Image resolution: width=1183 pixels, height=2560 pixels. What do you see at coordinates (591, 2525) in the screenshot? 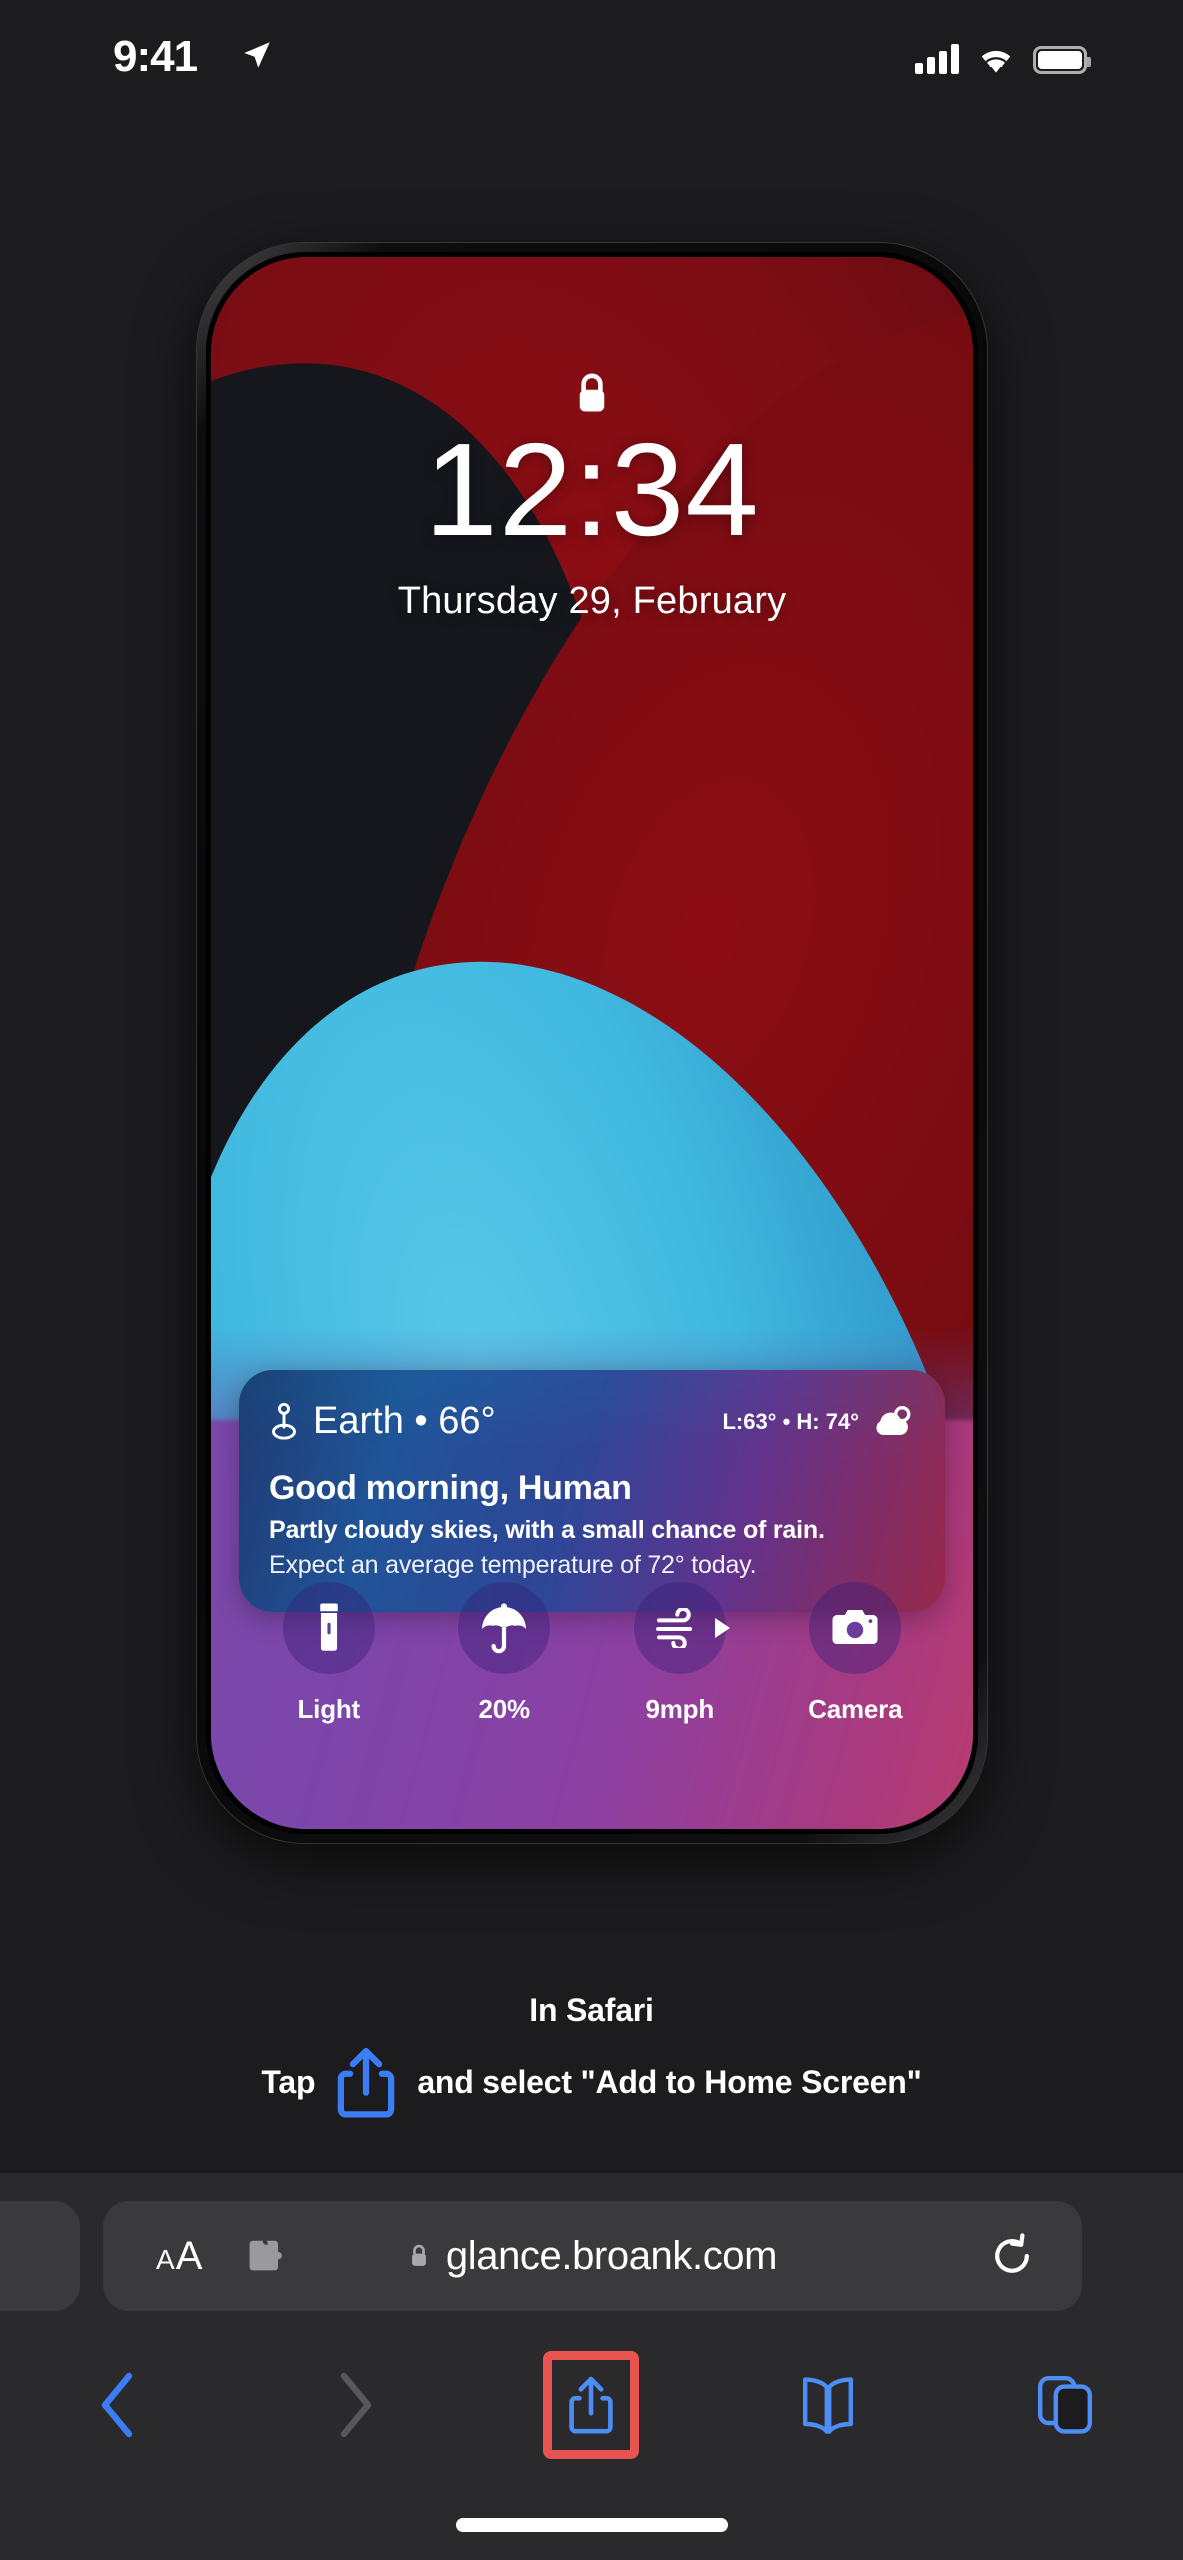
I see `home-indicator` at bounding box center [591, 2525].